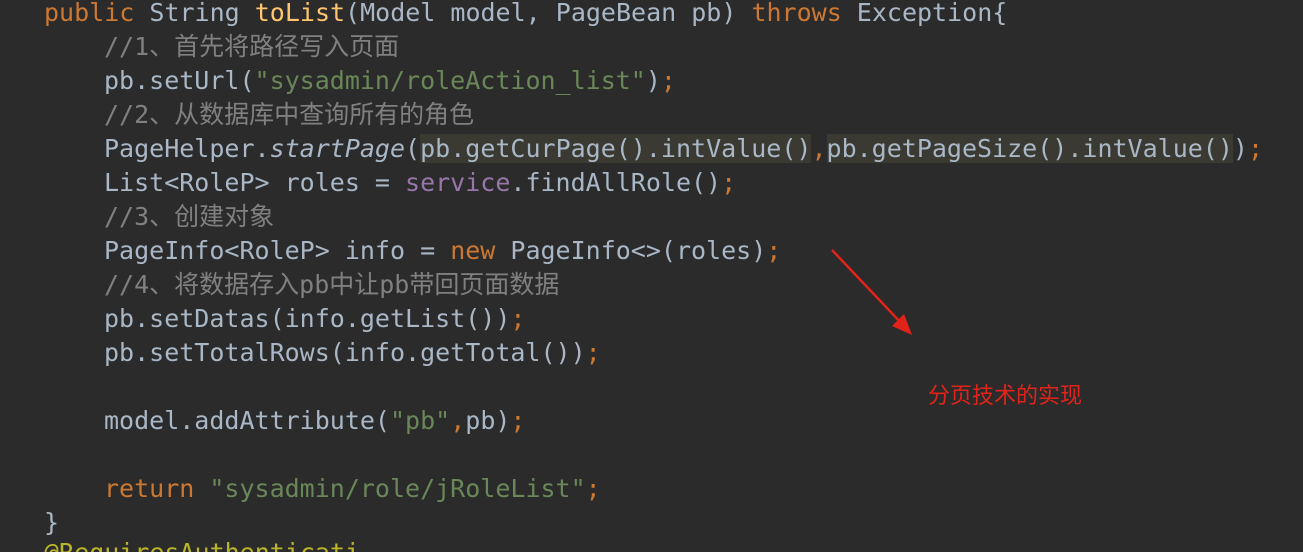 Image resolution: width=1303 pixels, height=552 pixels. I want to click on java-annotation: @RequiresAuthenticati, so click(202, 545).